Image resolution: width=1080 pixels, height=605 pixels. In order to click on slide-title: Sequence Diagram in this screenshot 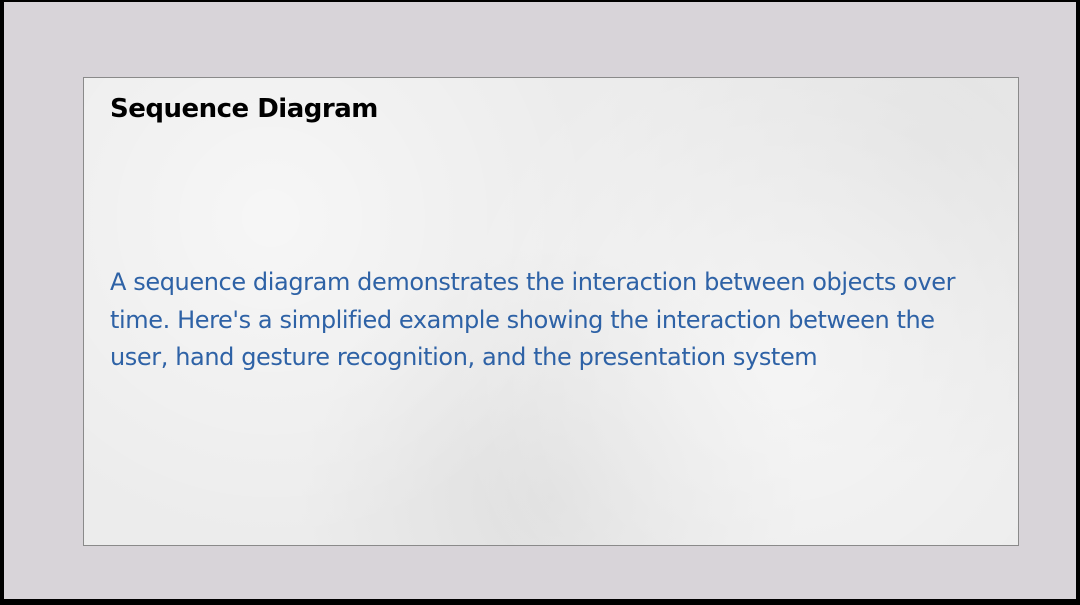, I will do `click(244, 109)`.